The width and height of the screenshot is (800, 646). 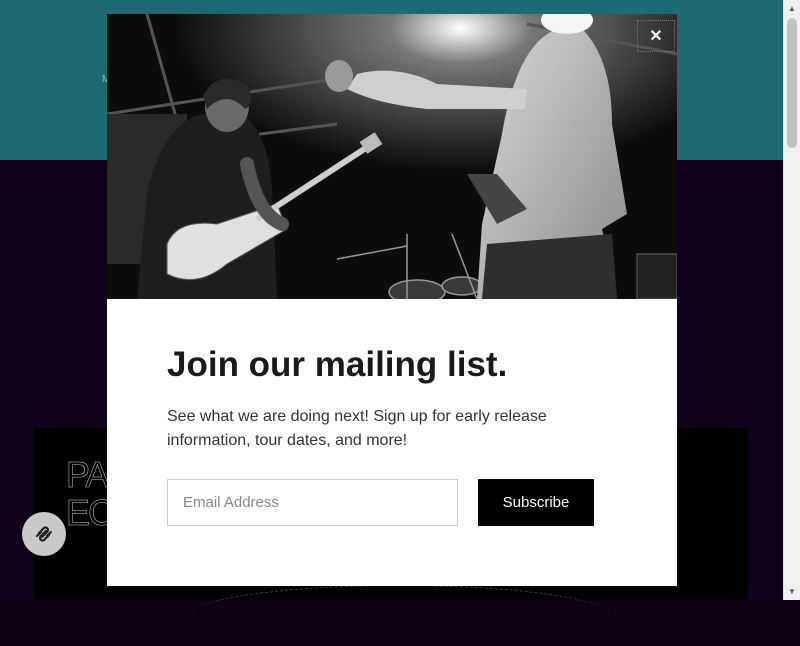 I want to click on modal-title: Join our mailing list., so click(x=337, y=364).